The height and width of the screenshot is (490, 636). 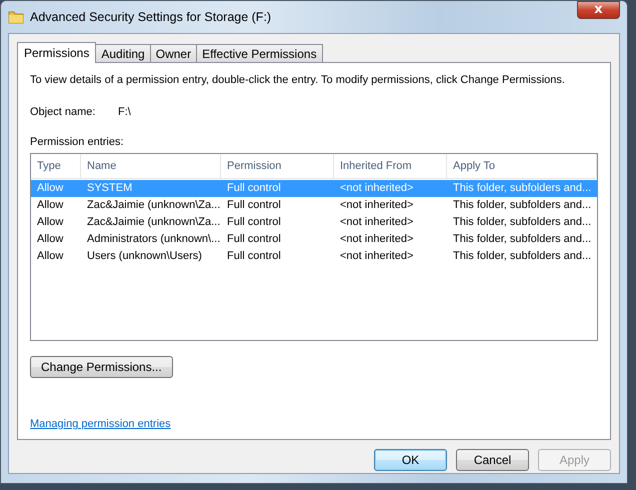 What do you see at coordinates (144, 256) in the screenshot?
I see `table-cell-text: Users (unknown\Users)` at bounding box center [144, 256].